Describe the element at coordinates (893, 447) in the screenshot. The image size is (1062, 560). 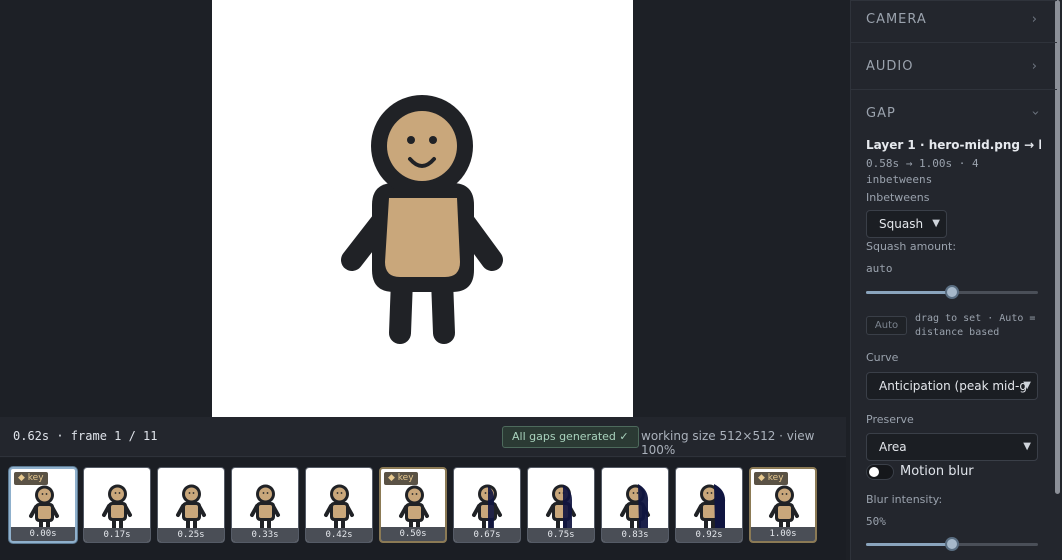
I see `preserve-select-value: Area` at that location.